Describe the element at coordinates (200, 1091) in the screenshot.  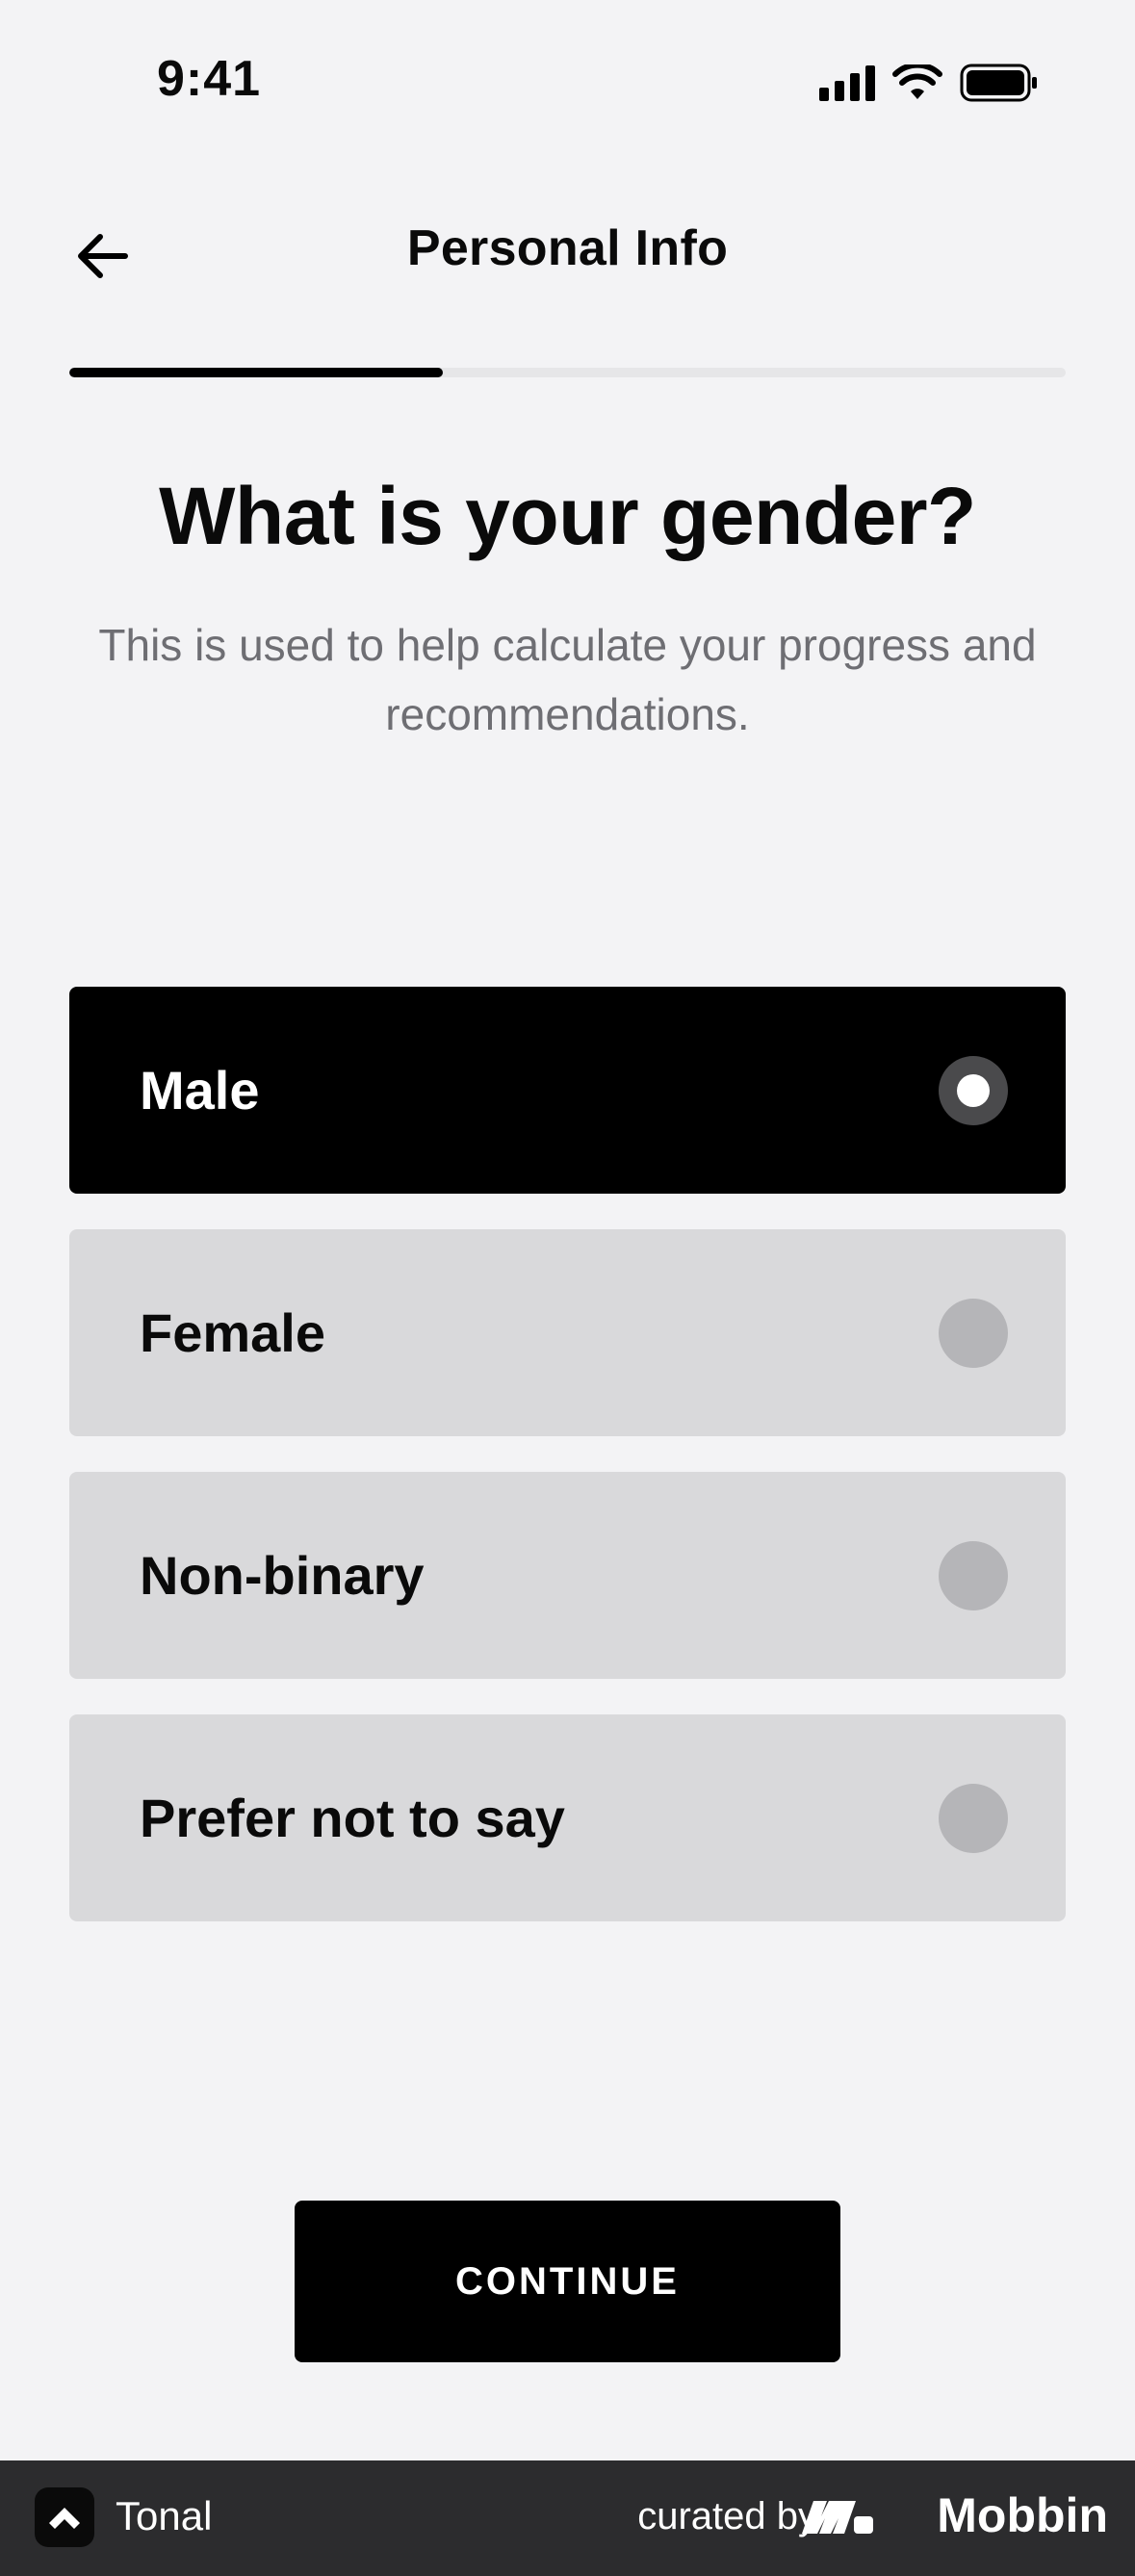
I see `option-label: Male` at that location.